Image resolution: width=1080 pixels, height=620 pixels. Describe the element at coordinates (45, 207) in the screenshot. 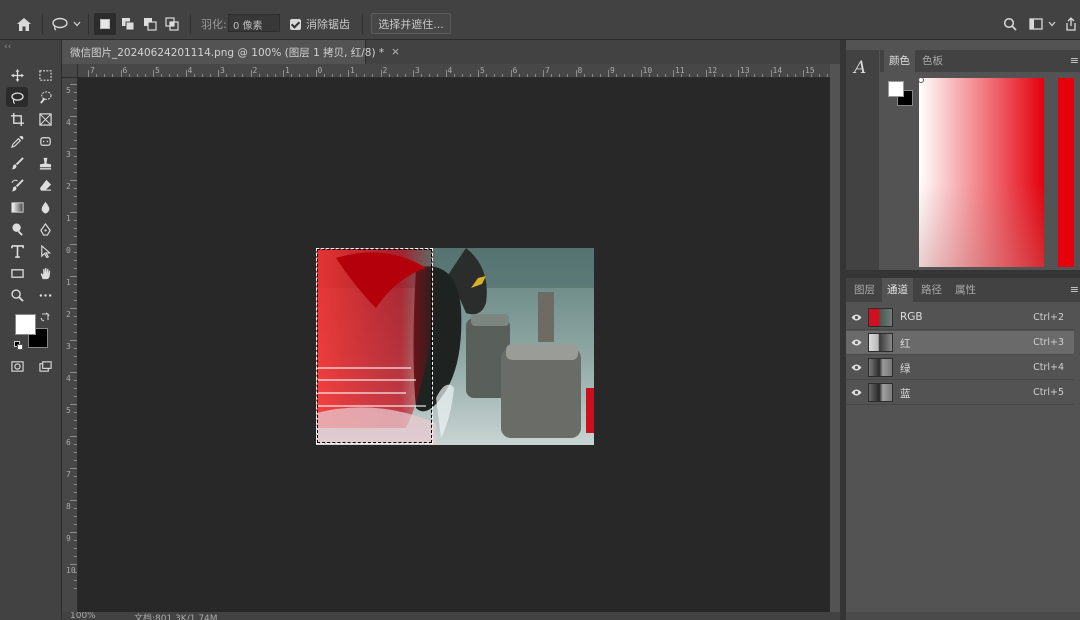

I see `blur-tool` at that location.